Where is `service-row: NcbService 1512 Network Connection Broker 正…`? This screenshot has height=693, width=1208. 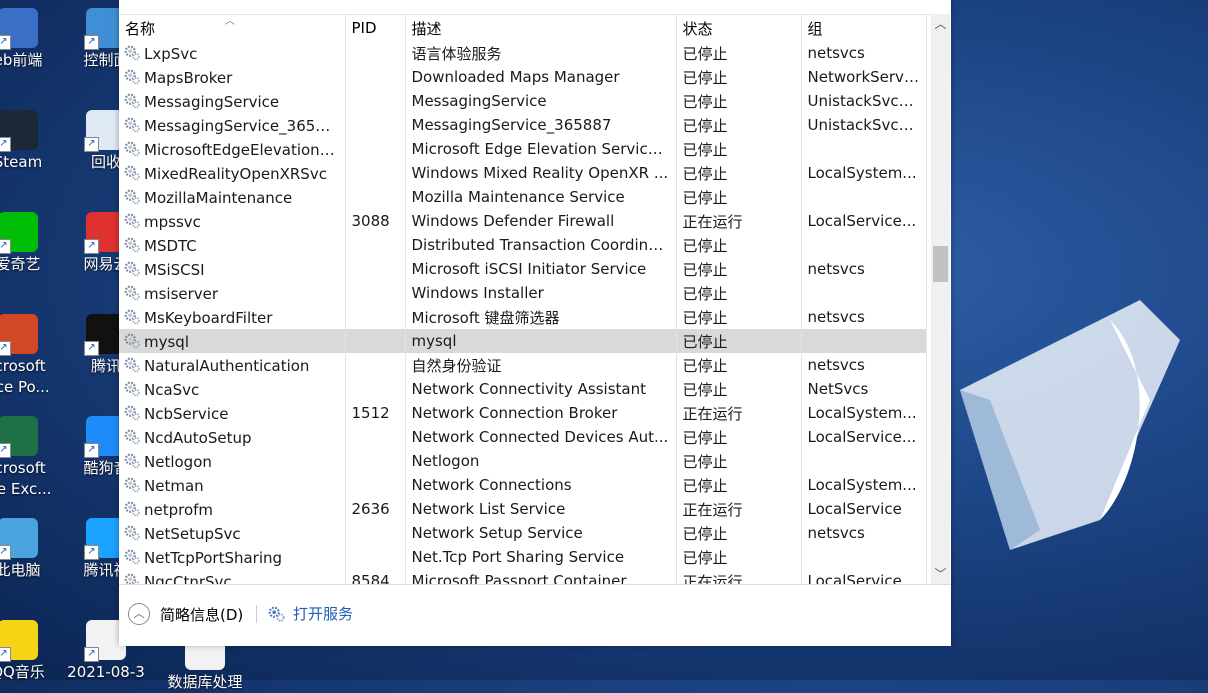
service-row: NcbService 1512 Network Connection Broker 正… is located at coordinates (523, 413).